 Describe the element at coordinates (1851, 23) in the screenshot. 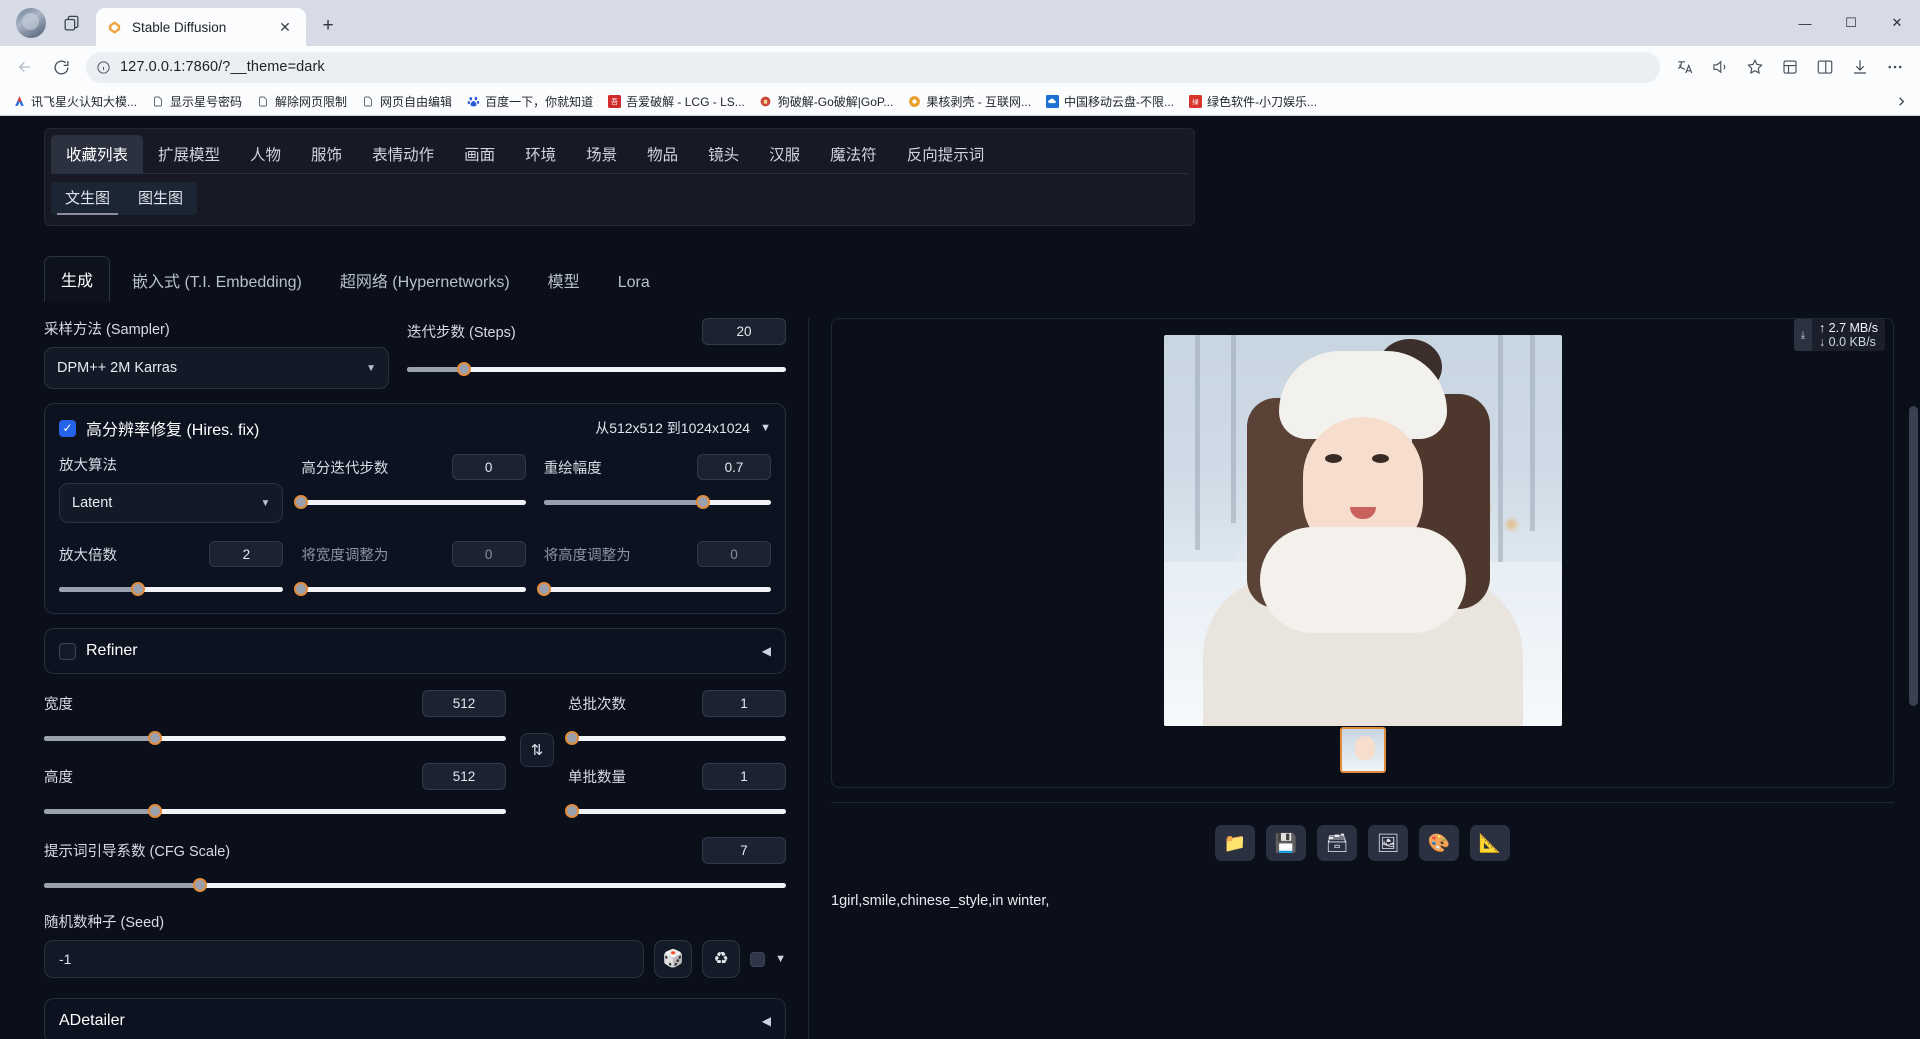

I see `maximize-button: ☐` at that location.